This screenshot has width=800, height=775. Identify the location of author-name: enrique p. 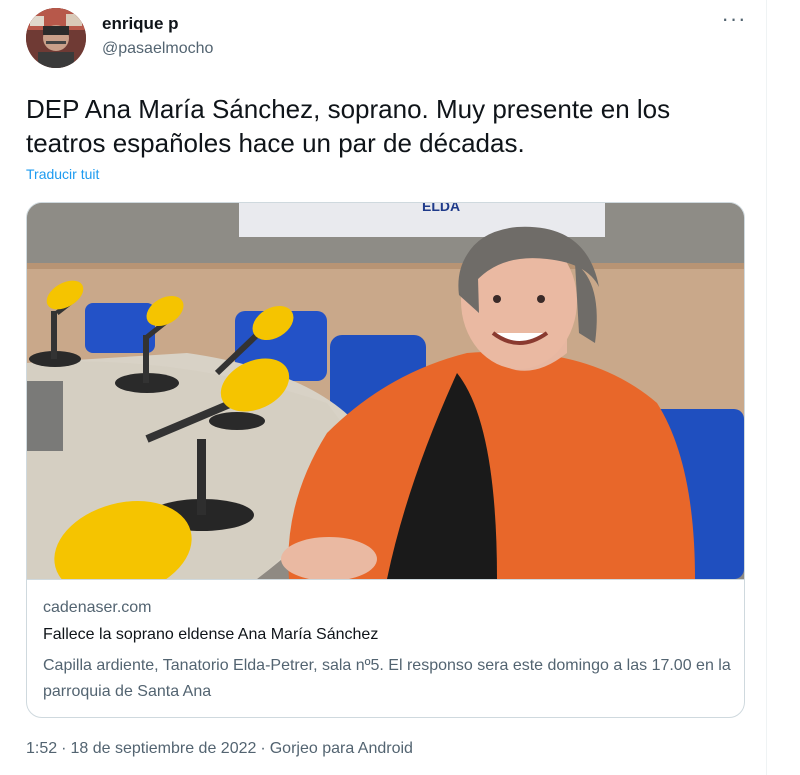
(140, 24).